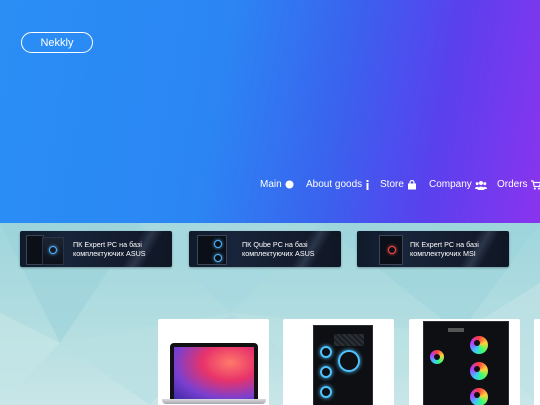  I want to click on banner-line-2: комплектуючих MSI, so click(443, 253).